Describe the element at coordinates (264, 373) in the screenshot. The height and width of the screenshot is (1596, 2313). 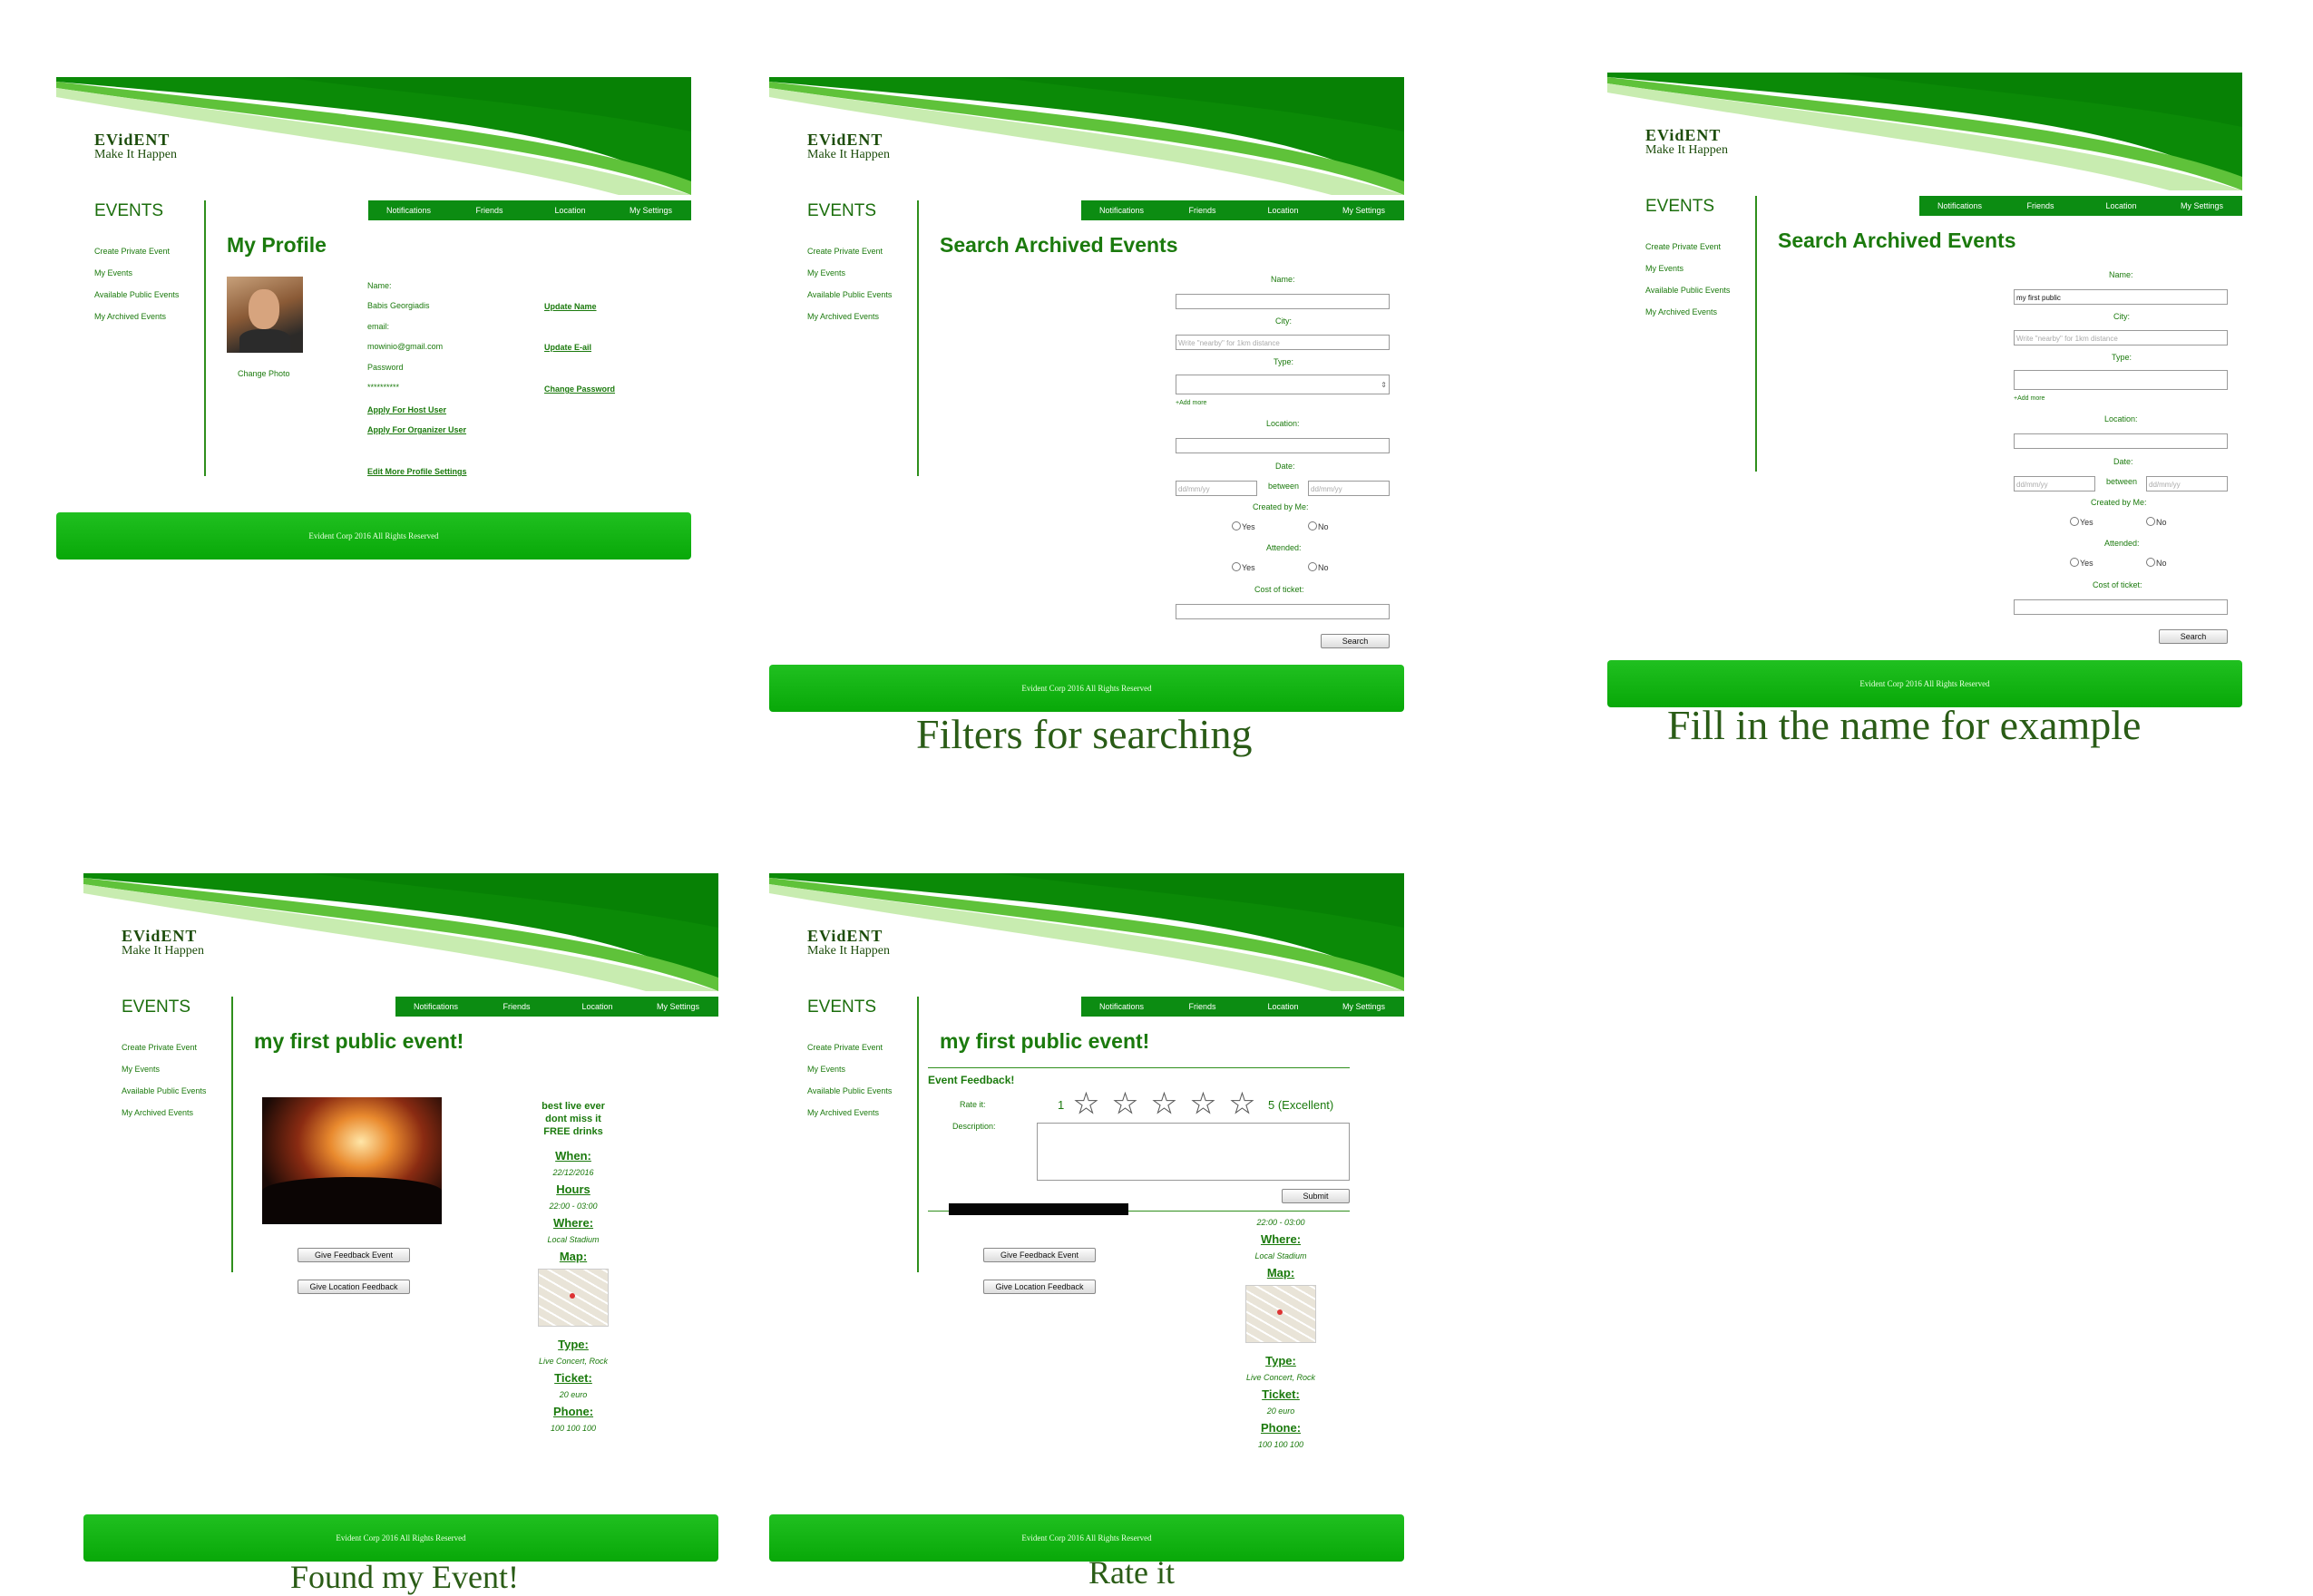
I see `change-photo-link: Change Photo` at that location.